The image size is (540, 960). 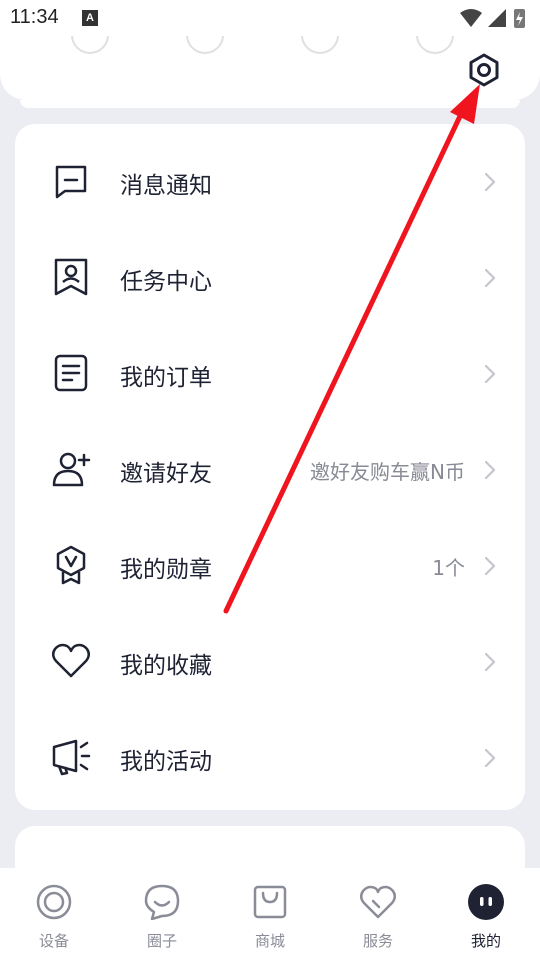 I want to click on menu-item-label: 我的收藏, so click(x=166, y=666).